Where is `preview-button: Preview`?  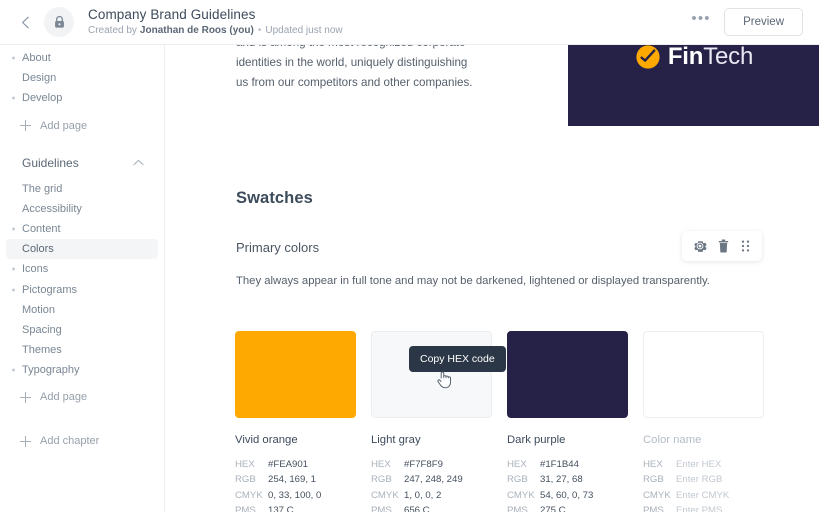 preview-button: Preview is located at coordinates (763, 22).